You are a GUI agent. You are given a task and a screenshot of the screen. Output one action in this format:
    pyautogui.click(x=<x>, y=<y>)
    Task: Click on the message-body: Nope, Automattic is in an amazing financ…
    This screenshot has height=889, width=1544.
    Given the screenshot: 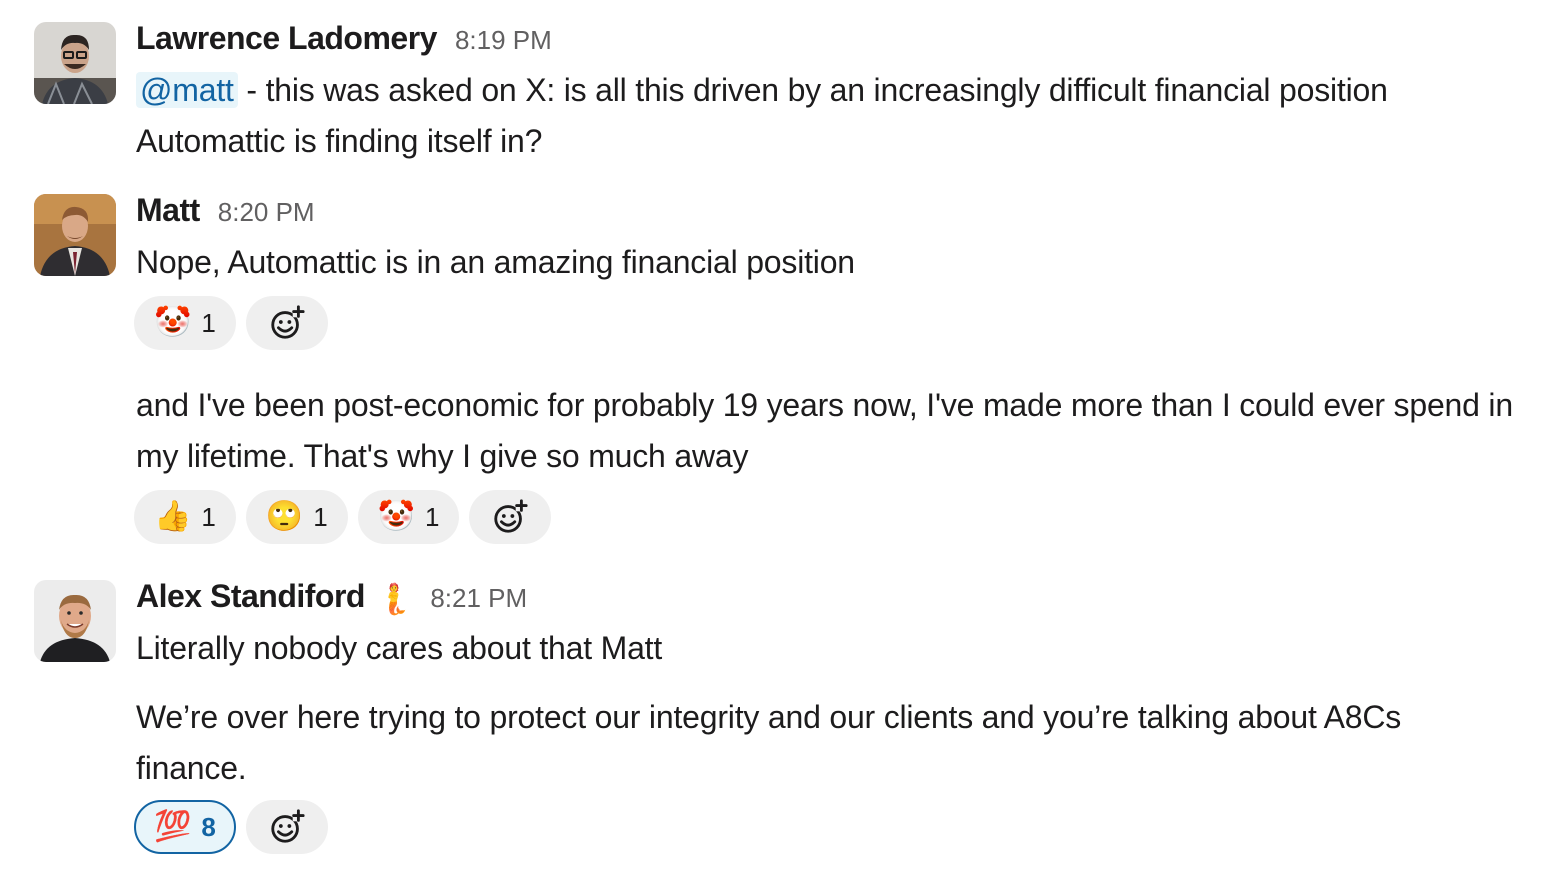 What is the action you would take?
    pyautogui.click(x=495, y=262)
    